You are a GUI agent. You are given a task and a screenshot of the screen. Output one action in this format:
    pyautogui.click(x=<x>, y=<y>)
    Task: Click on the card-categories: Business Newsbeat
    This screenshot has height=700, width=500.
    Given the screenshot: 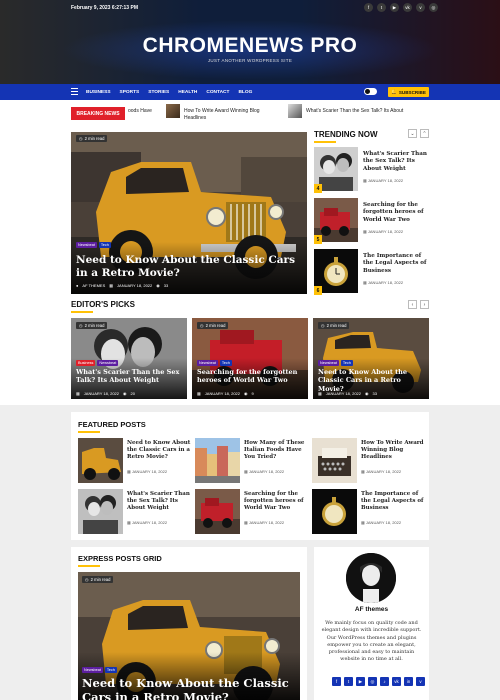 What is the action you would take?
    pyautogui.click(x=97, y=363)
    